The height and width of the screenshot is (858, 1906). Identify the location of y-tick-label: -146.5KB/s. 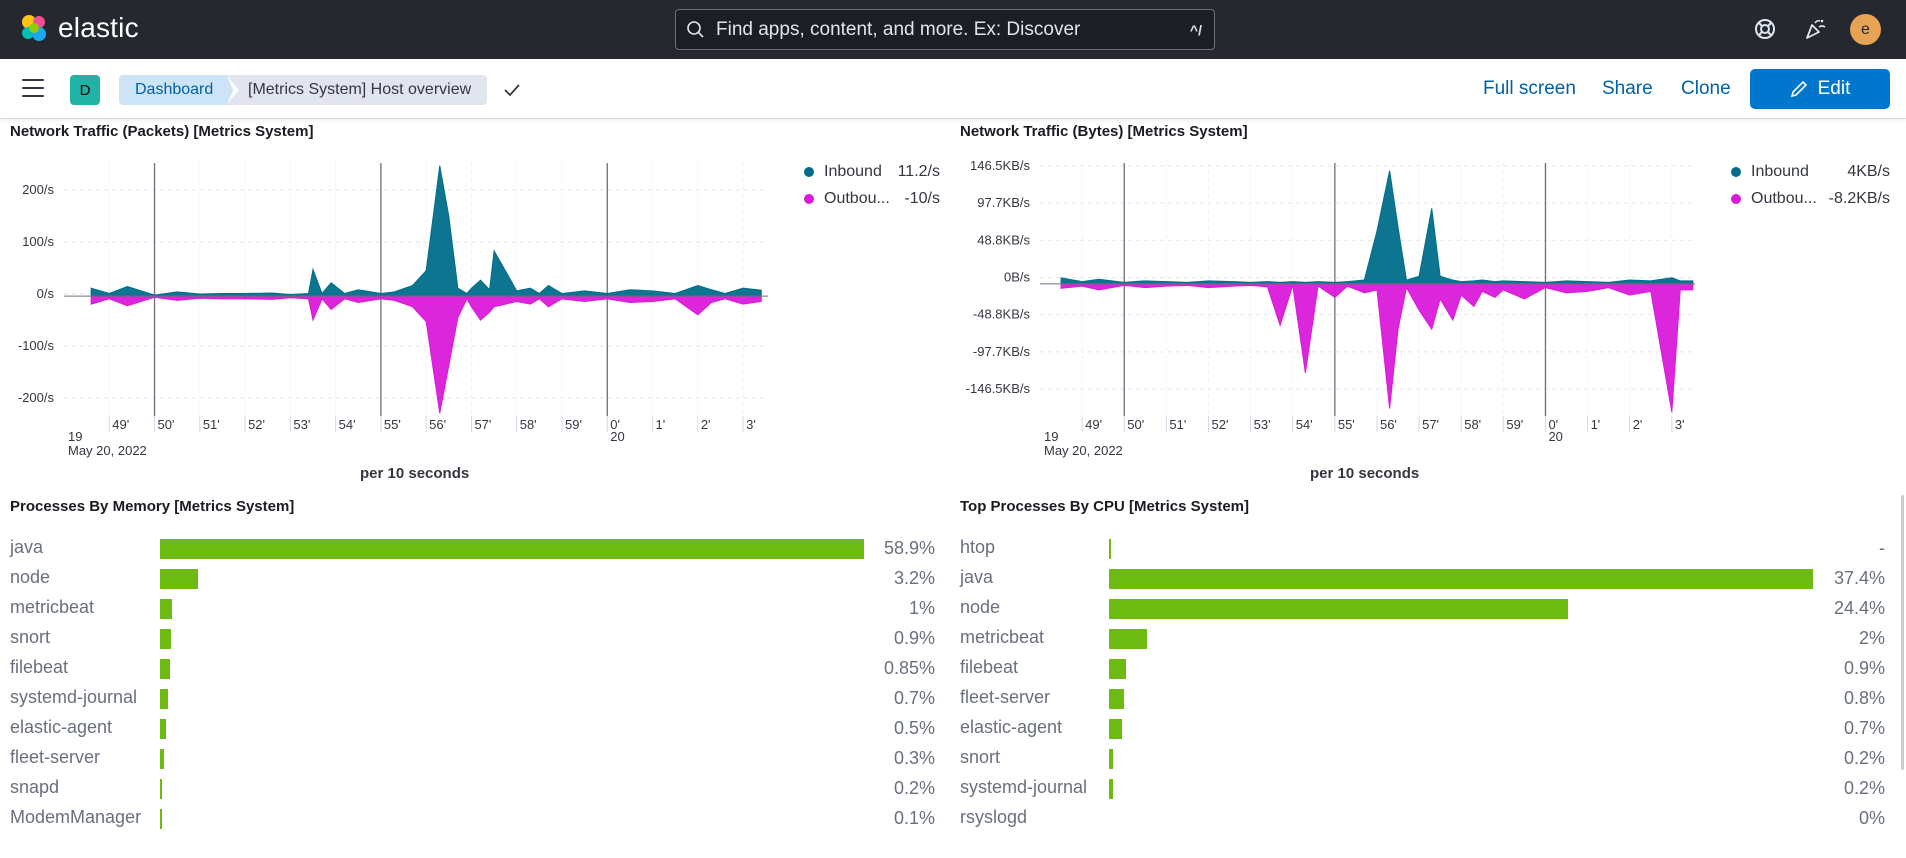
(998, 388).